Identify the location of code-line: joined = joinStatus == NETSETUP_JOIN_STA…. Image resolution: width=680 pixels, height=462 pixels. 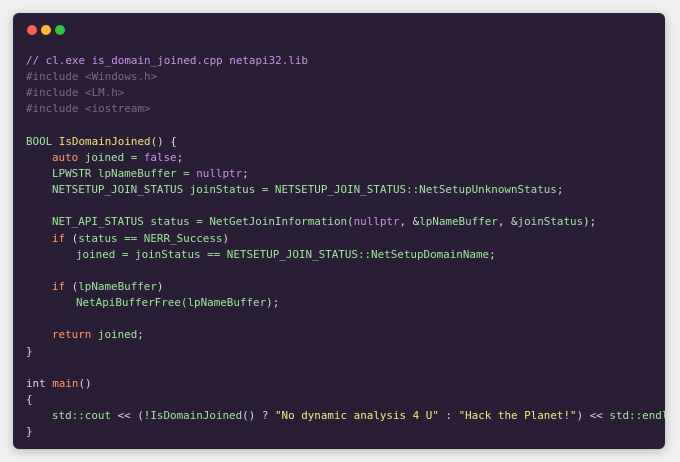
(345, 255).